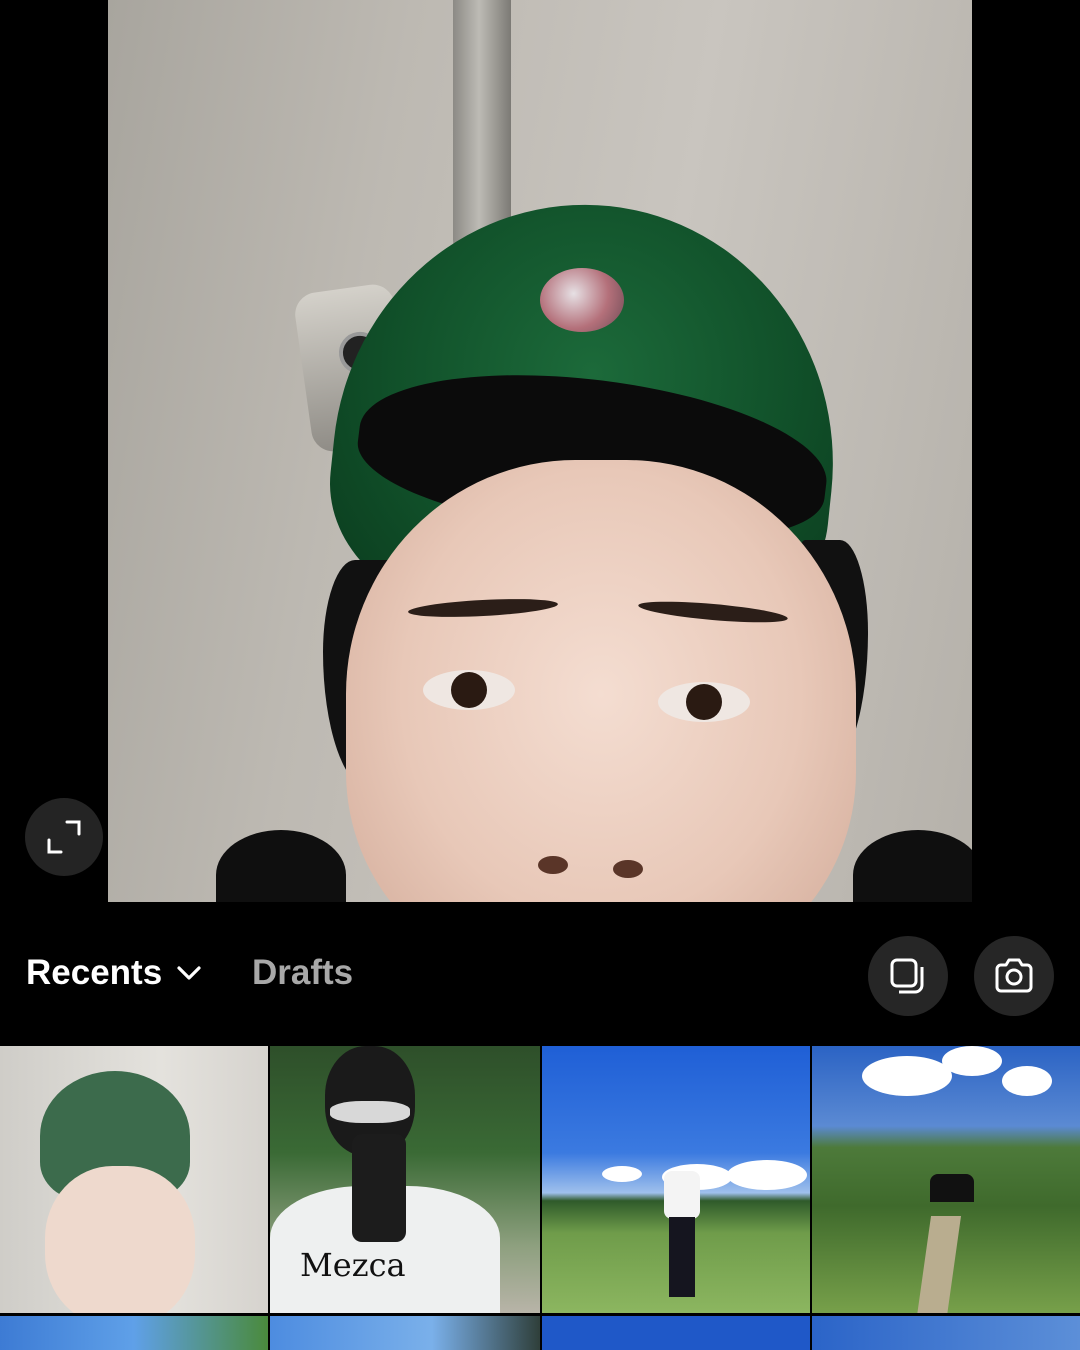 This screenshot has height=1350, width=1080. I want to click on multi-select-icon, so click(907, 976).